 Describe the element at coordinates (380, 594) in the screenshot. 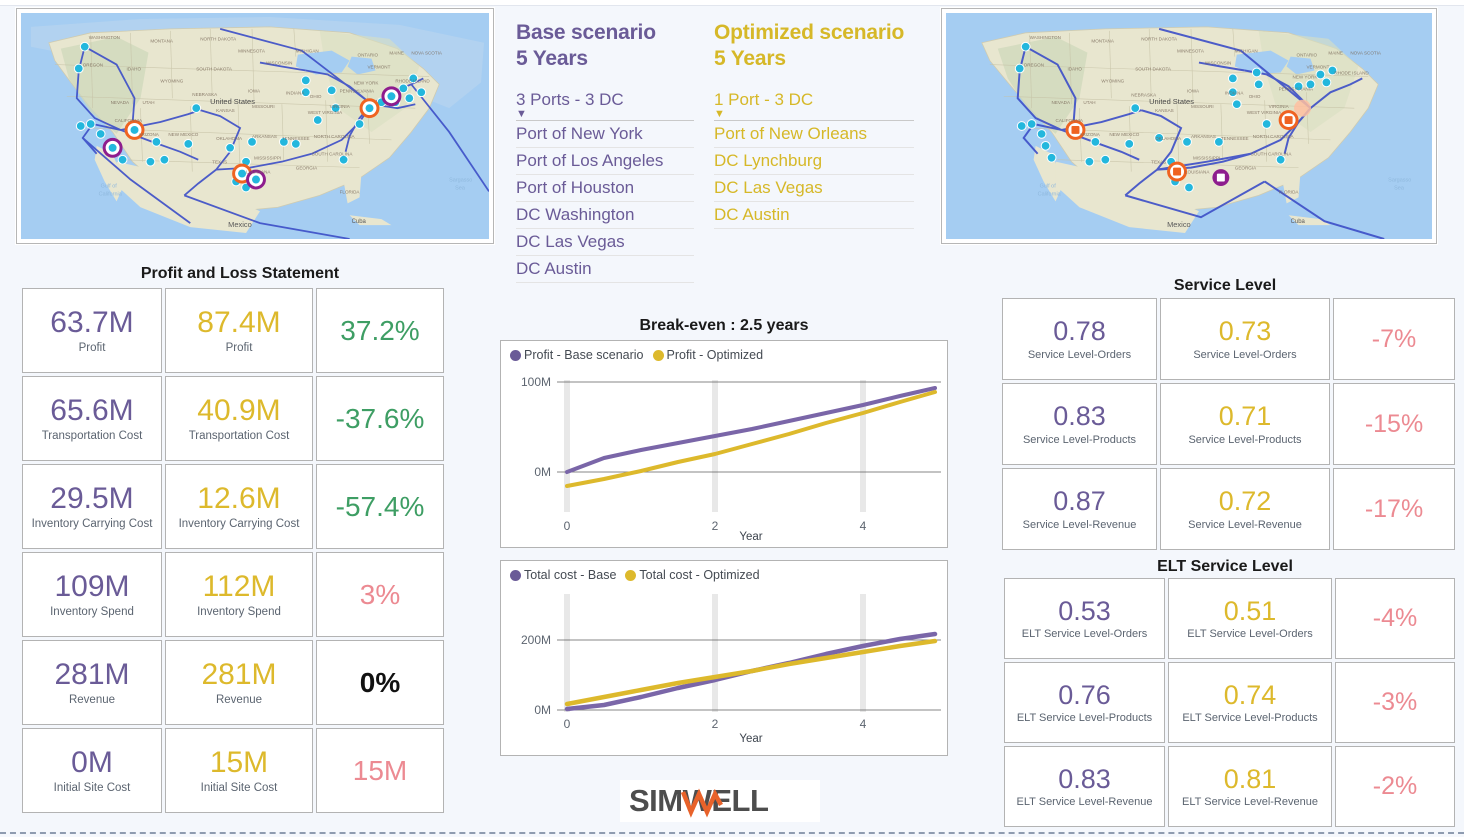

I see `table-row: 3%` at that location.